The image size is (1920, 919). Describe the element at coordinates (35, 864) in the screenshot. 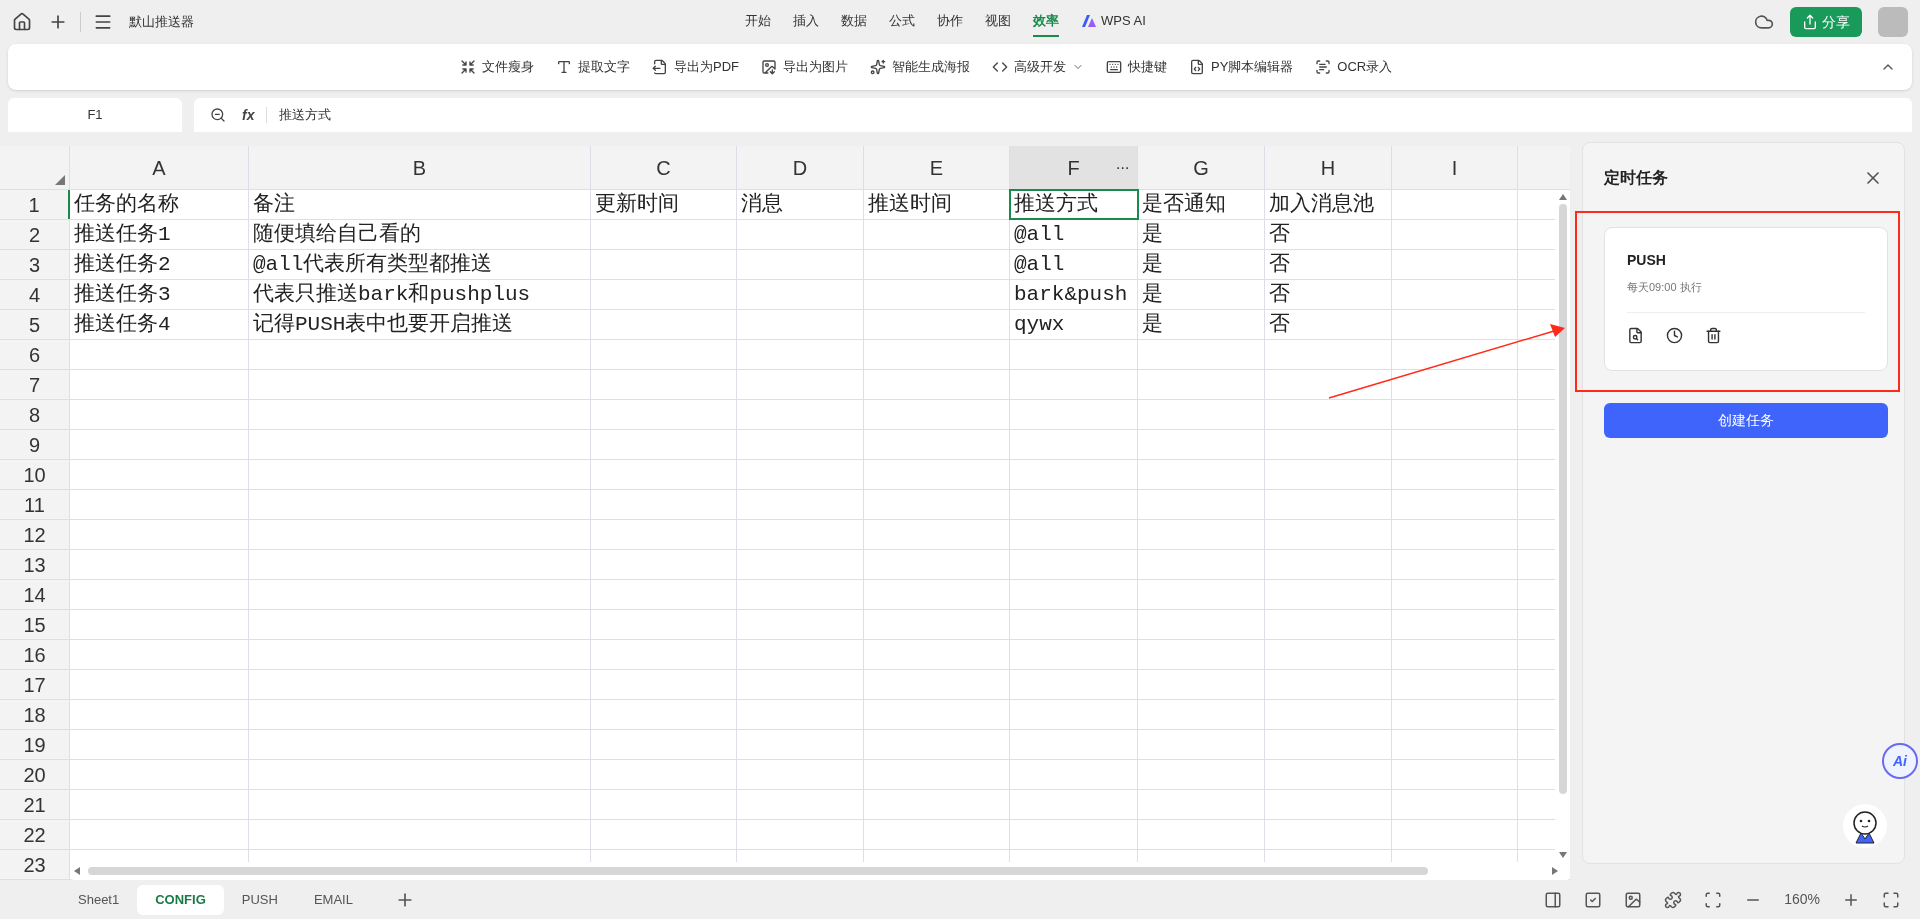

I see `row-number: 23` at that location.